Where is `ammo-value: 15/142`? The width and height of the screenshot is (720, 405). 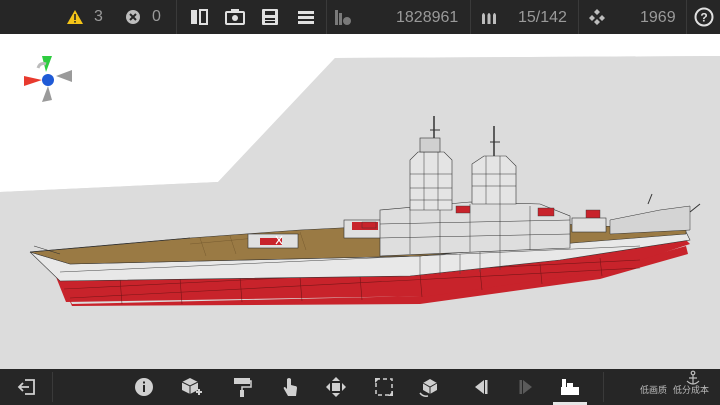 ammo-value: 15/142 is located at coordinates (542, 17).